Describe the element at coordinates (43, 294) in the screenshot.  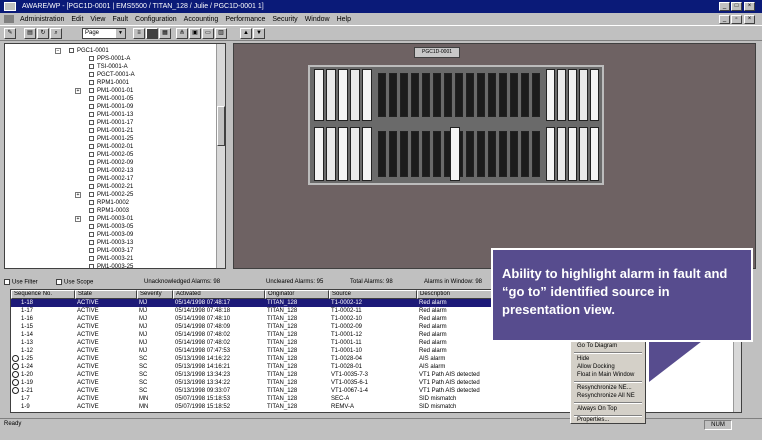
I see `column-header-sequence: Sequence No.` at that location.